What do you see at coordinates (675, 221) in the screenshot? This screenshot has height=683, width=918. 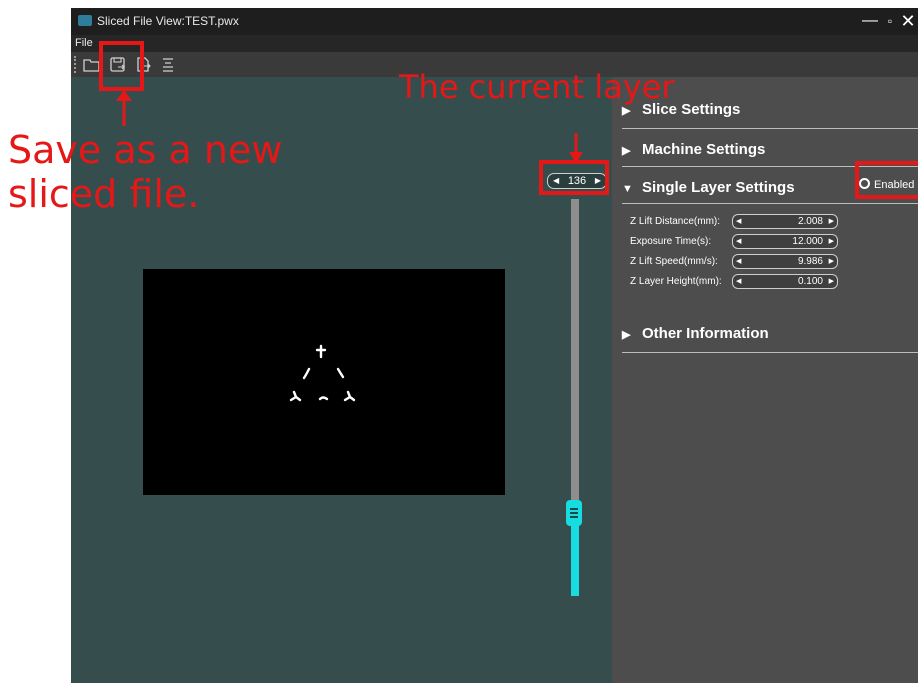 I see `param-label-z-lift-distance: Z Lift Distance(mm):` at bounding box center [675, 221].